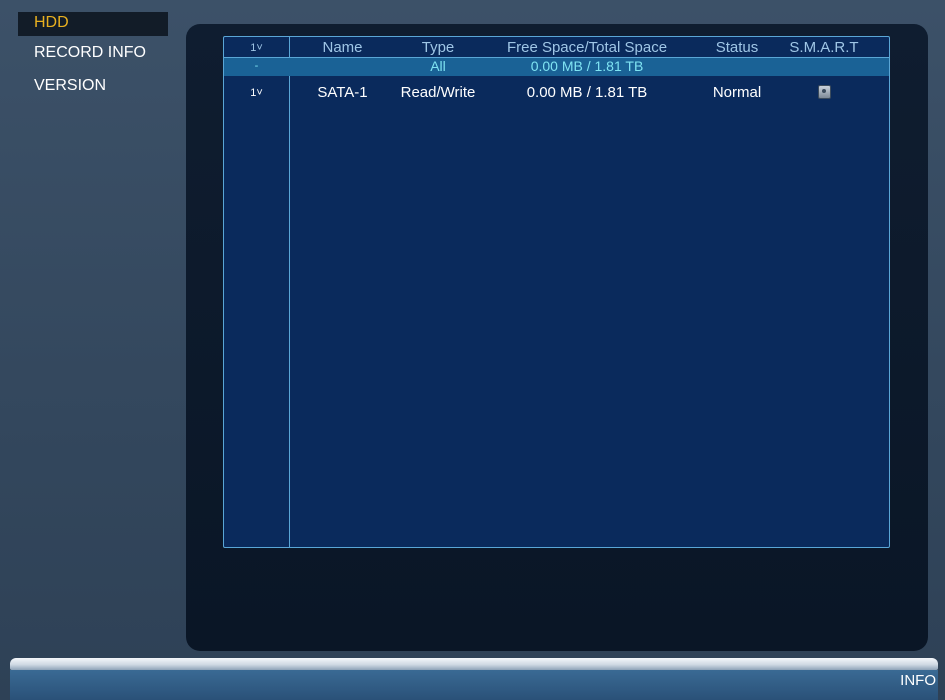 Image resolution: width=945 pixels, height=700 pixels. What do you see at coordinates (438, 47) in the screenshot?
I see `header-type: Type` at bounding box center [438, 47].